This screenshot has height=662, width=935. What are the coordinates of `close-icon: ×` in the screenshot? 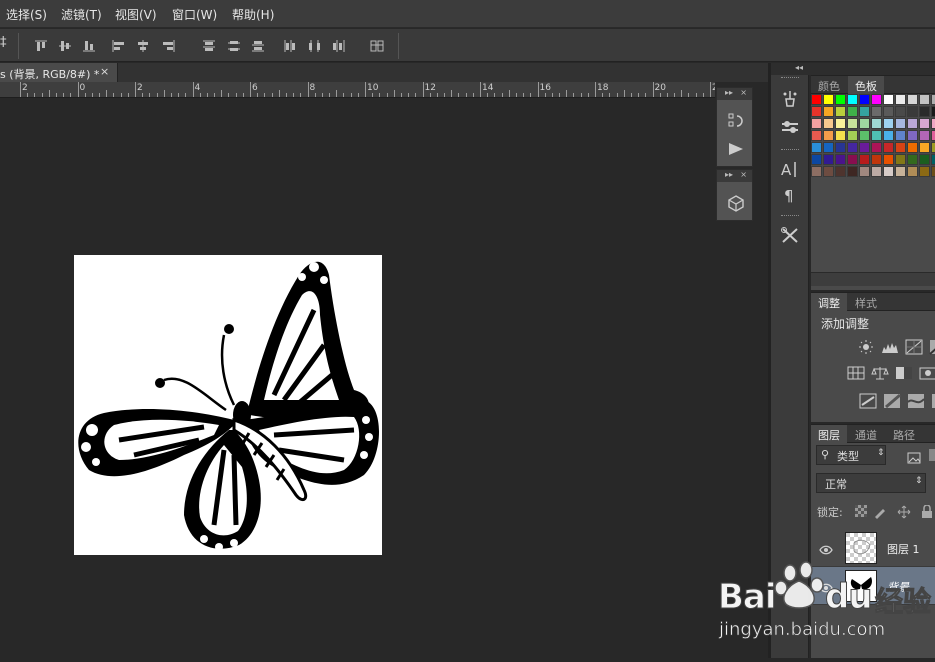 It's located at (743, 174).